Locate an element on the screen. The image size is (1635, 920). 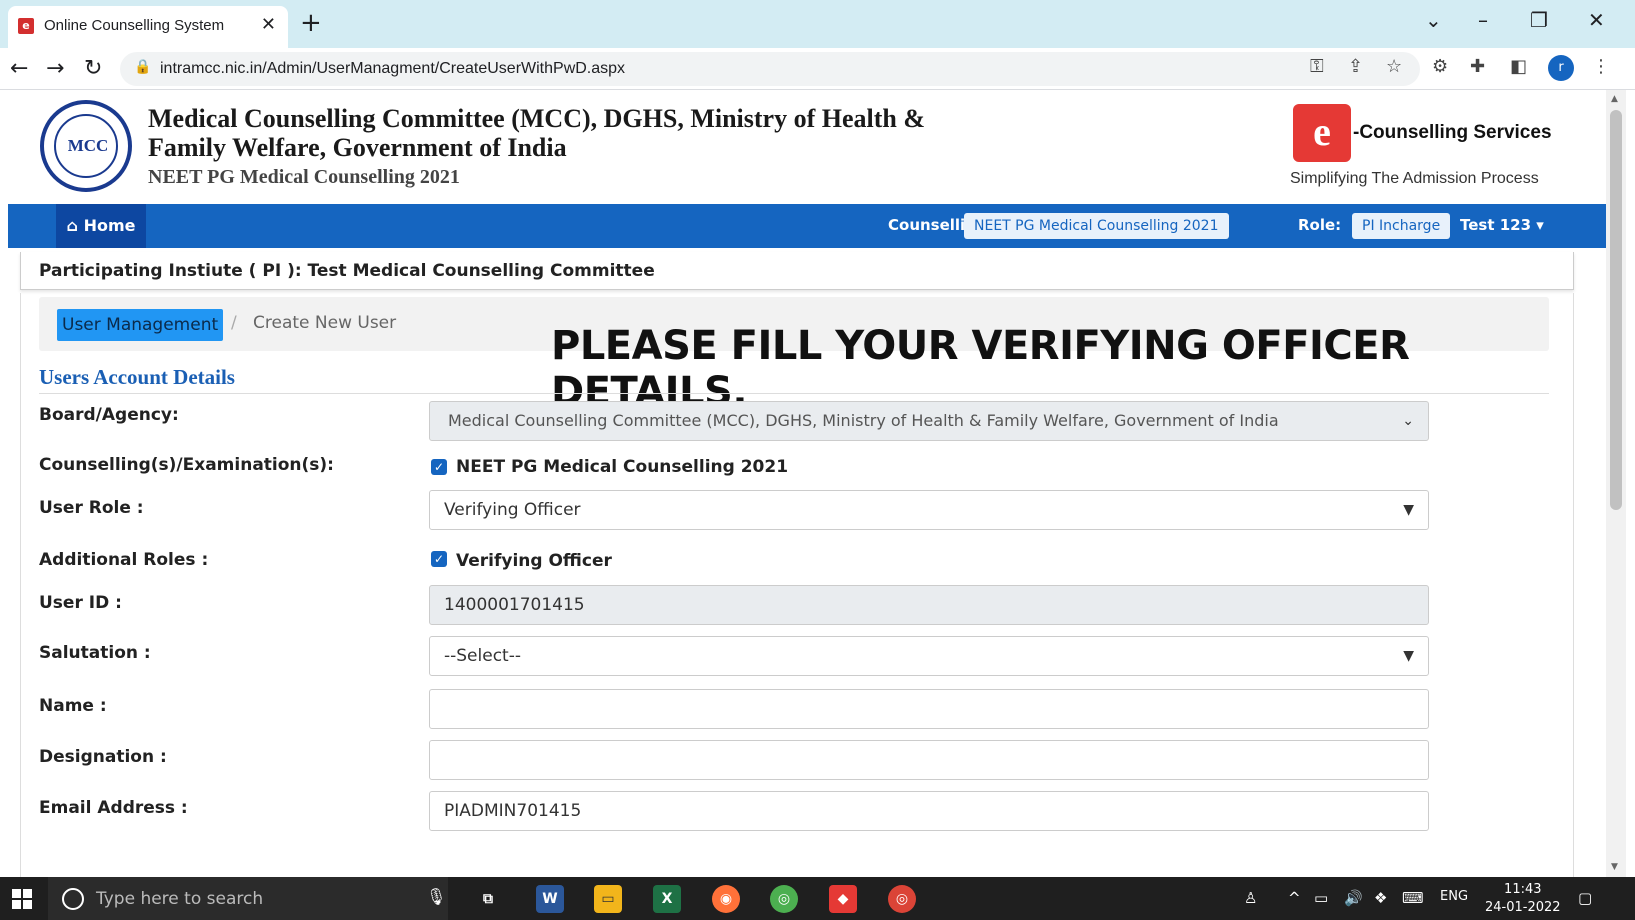
mcc-logo: MCC is located at coordinates (86, 146).